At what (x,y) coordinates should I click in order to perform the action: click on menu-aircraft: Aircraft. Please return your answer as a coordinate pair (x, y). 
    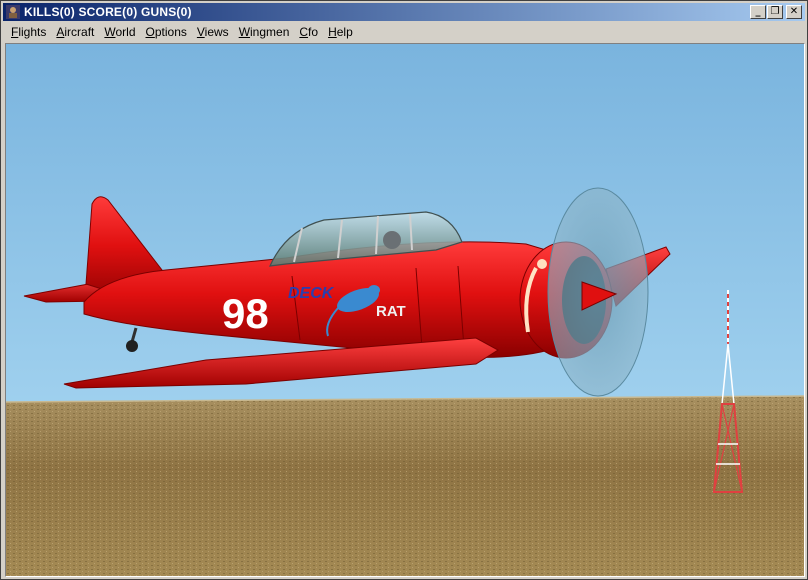
    Looking at the image, I should click on (75, 32).